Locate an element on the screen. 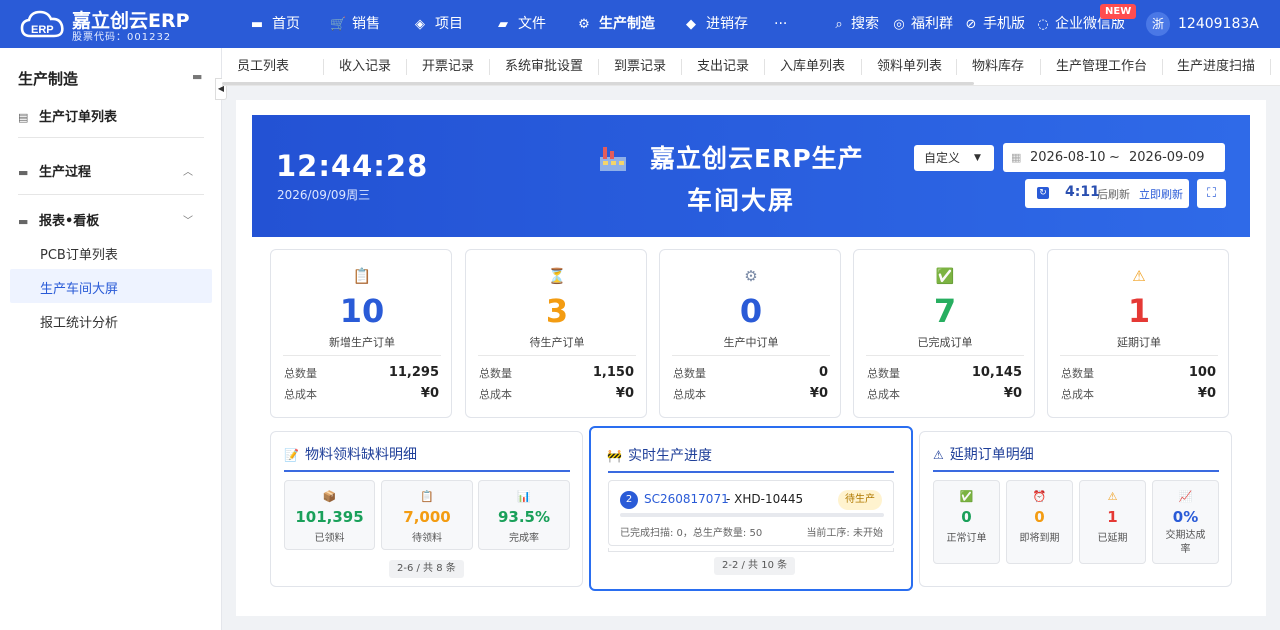  tab-scrollbar is located at coordinates (598, 83).